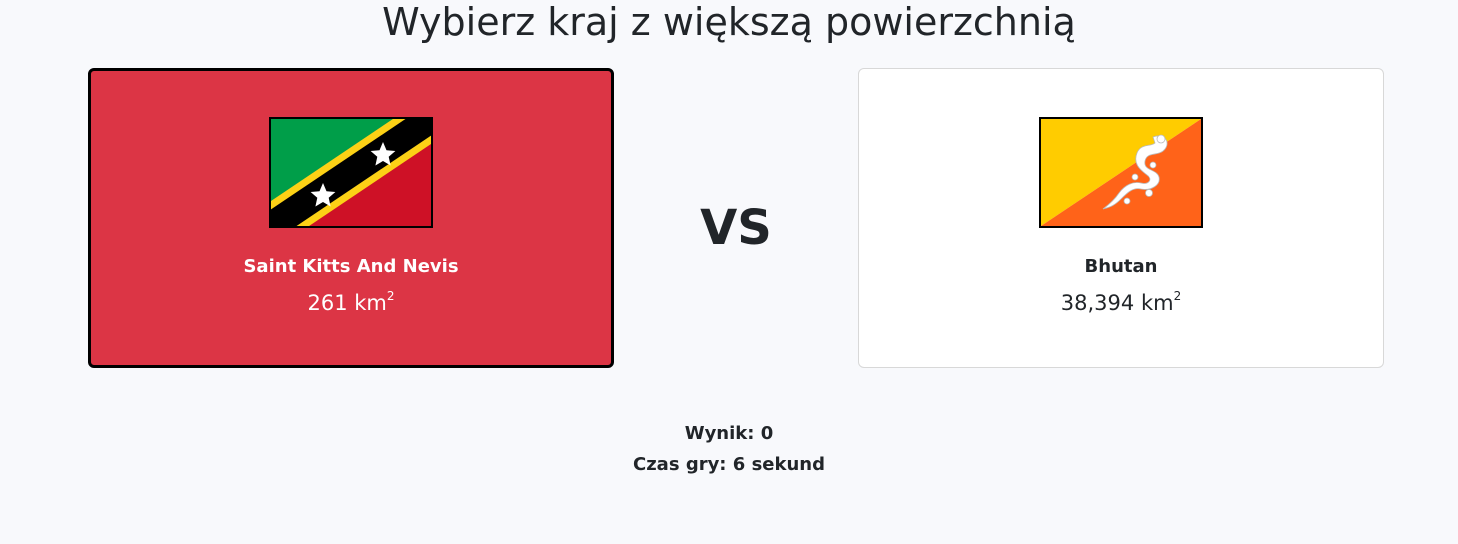 This screenshot has width=1458, height=544. I want to click on page-title: Wybierz kraj z większą powierzchnią, so click(729, 22).